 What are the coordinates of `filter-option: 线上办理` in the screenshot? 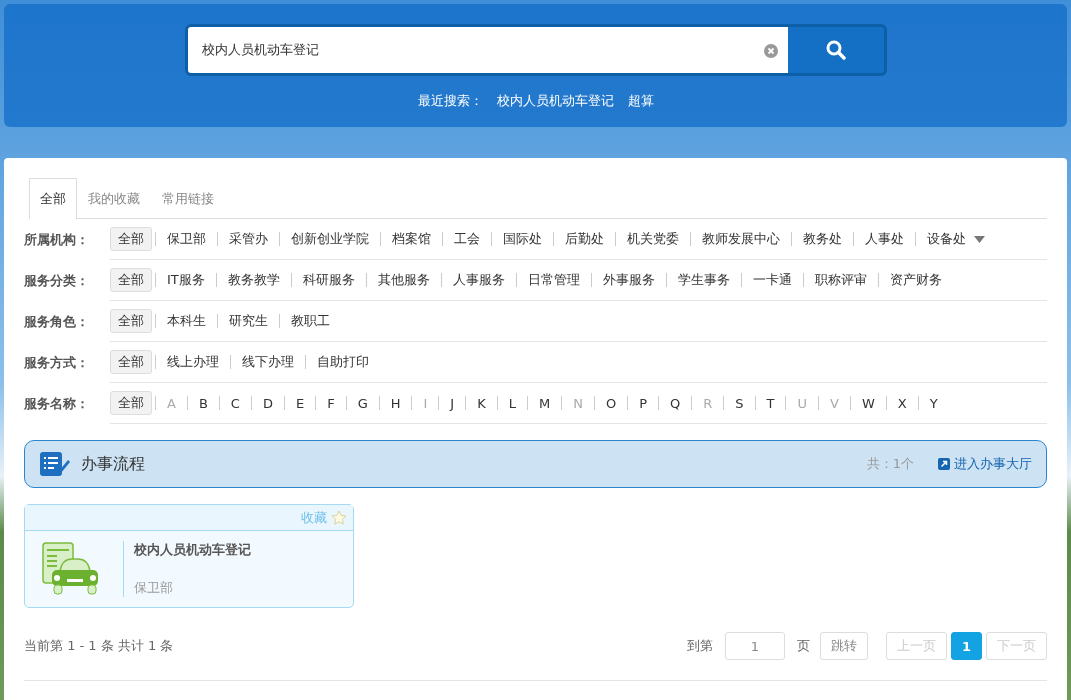 It's located at (193, 362).